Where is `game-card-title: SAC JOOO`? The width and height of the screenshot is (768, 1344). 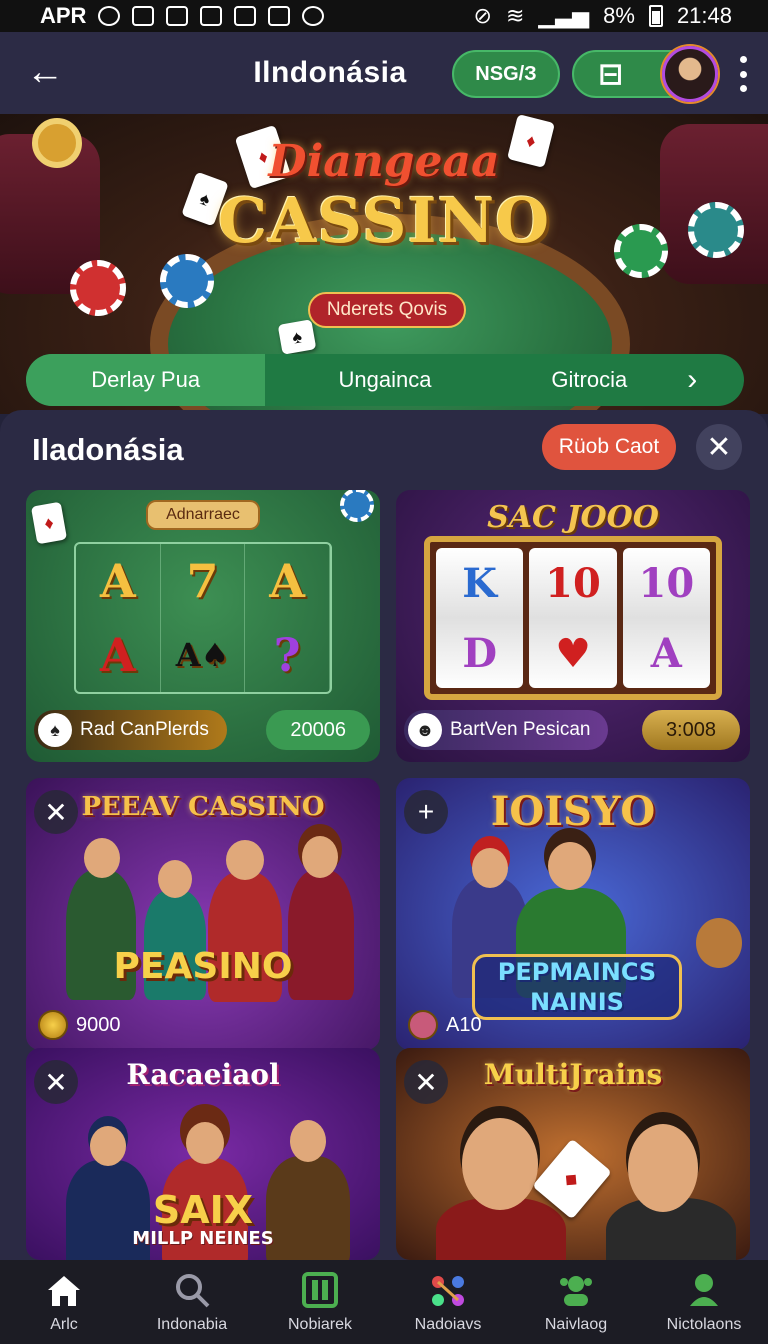
game-card-title: SAC JOOO is located at coordinates (573, 517).